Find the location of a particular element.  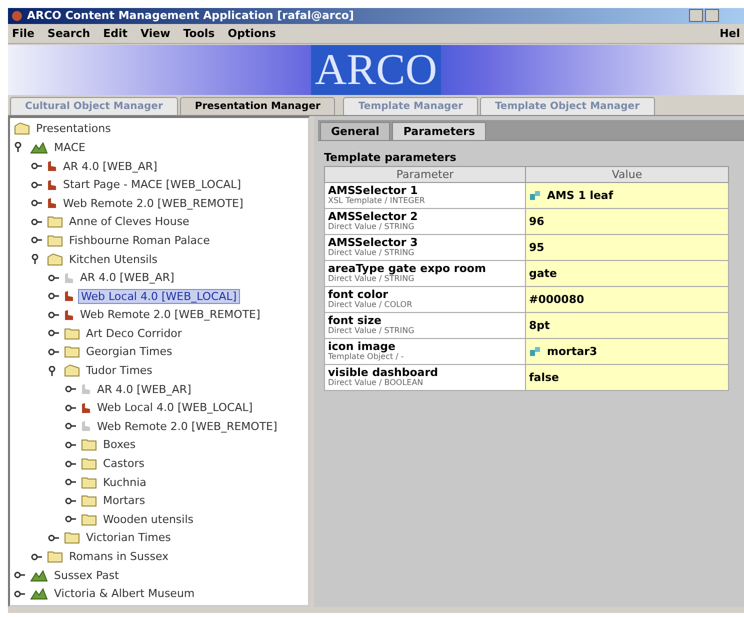

parameter-type: XSL Template / INTEGER is located at coordinates (377, 201).